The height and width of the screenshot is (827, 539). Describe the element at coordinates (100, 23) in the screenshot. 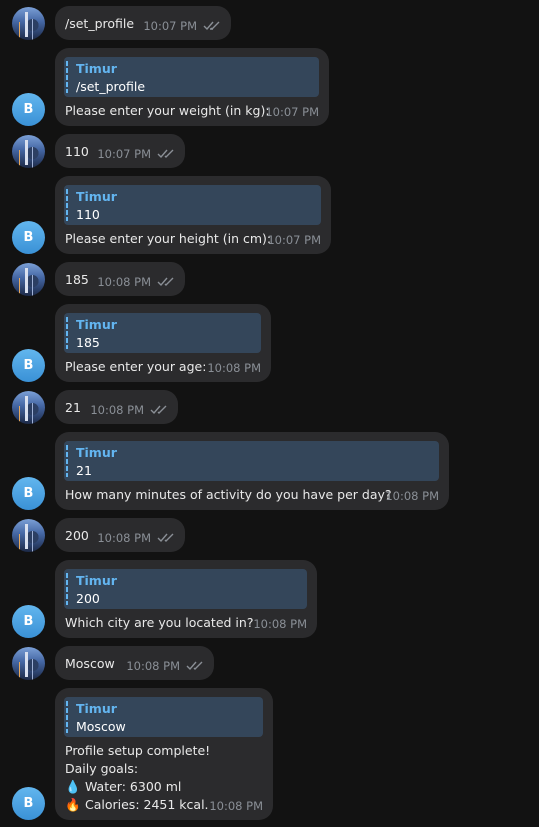

I see `message-text: /set_profile` at that location.